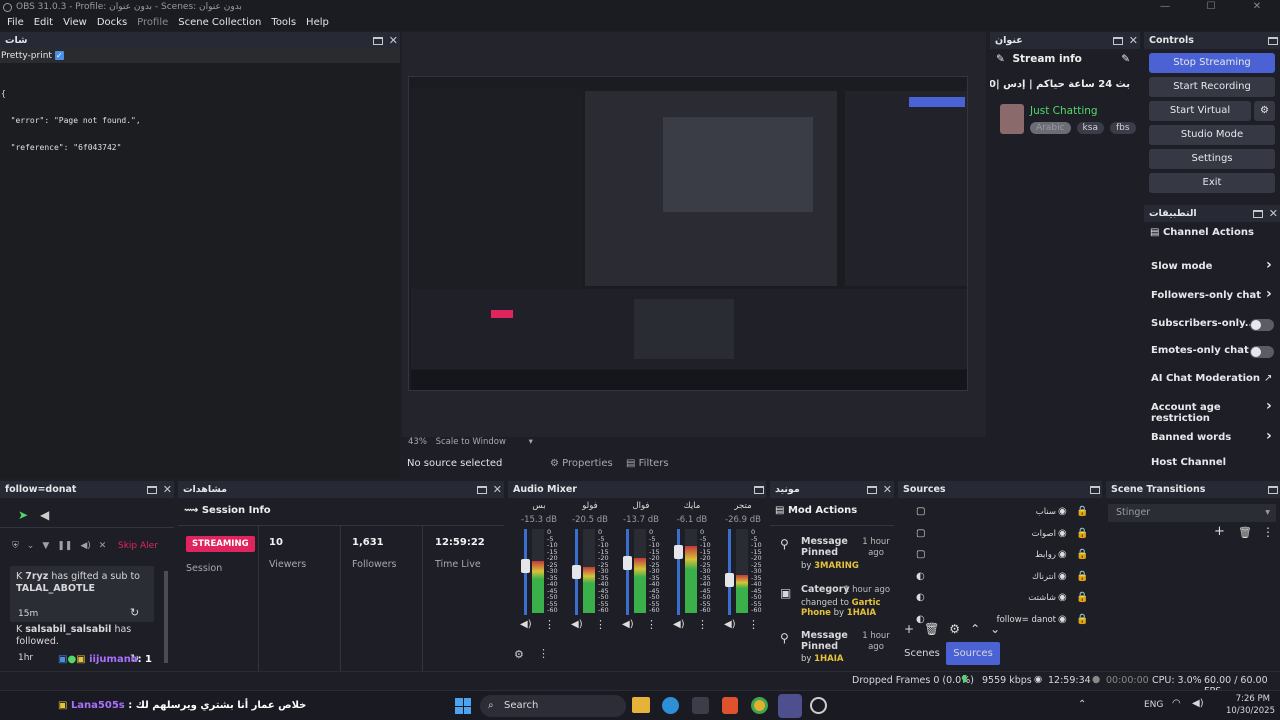 This screenshot has width=1280, height=720. What do you see at coordinates (317, 23) in the screenshot?
I see `menu-help: Help` at bounding box center [317, 23].